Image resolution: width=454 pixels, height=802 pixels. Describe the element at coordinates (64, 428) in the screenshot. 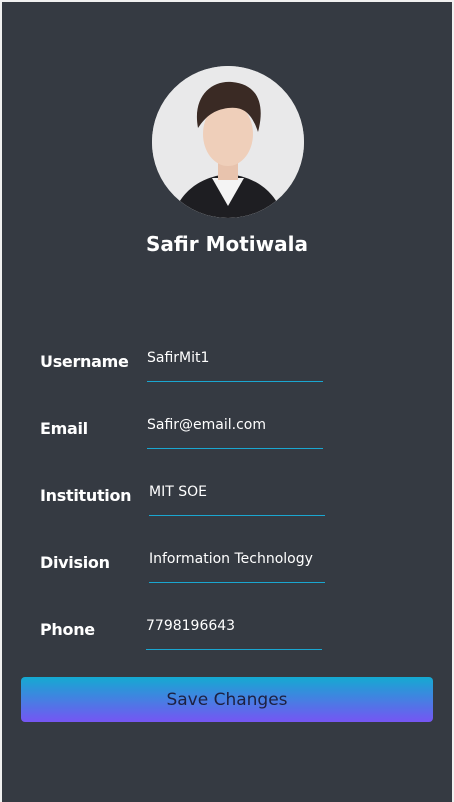

I see `email-label: Email` at that location.